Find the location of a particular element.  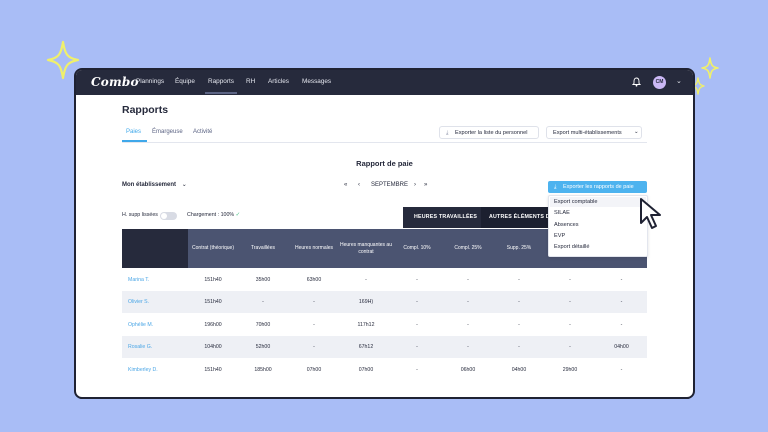

tab-emargeuse: Émargeuse is located at coordinates (167, 132).